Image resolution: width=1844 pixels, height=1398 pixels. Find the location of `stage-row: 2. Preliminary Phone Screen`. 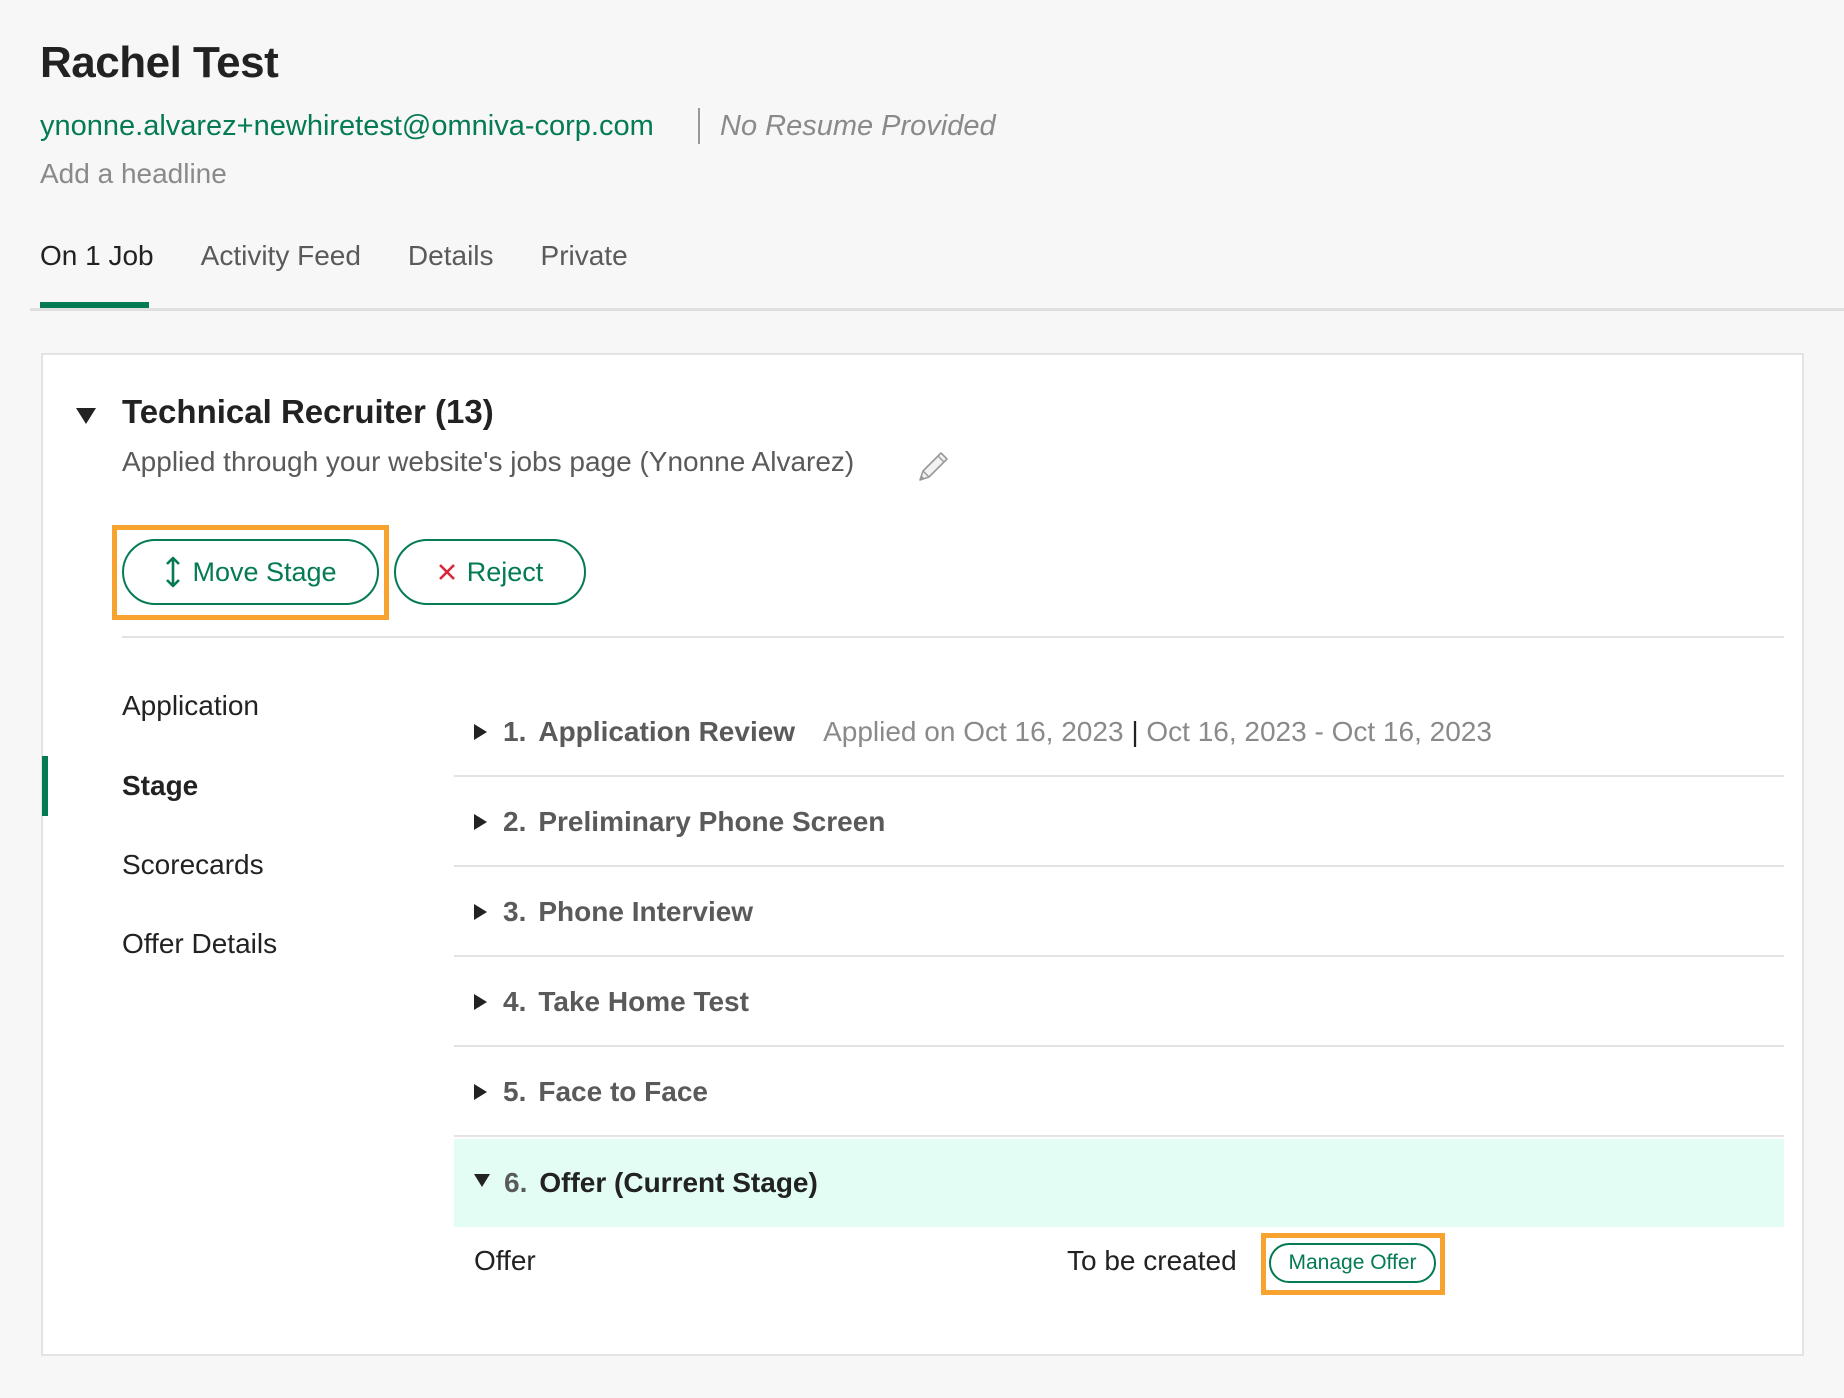

stage-row: 2. Preliminary Phone Screen is located at coordinates (1119, 823).